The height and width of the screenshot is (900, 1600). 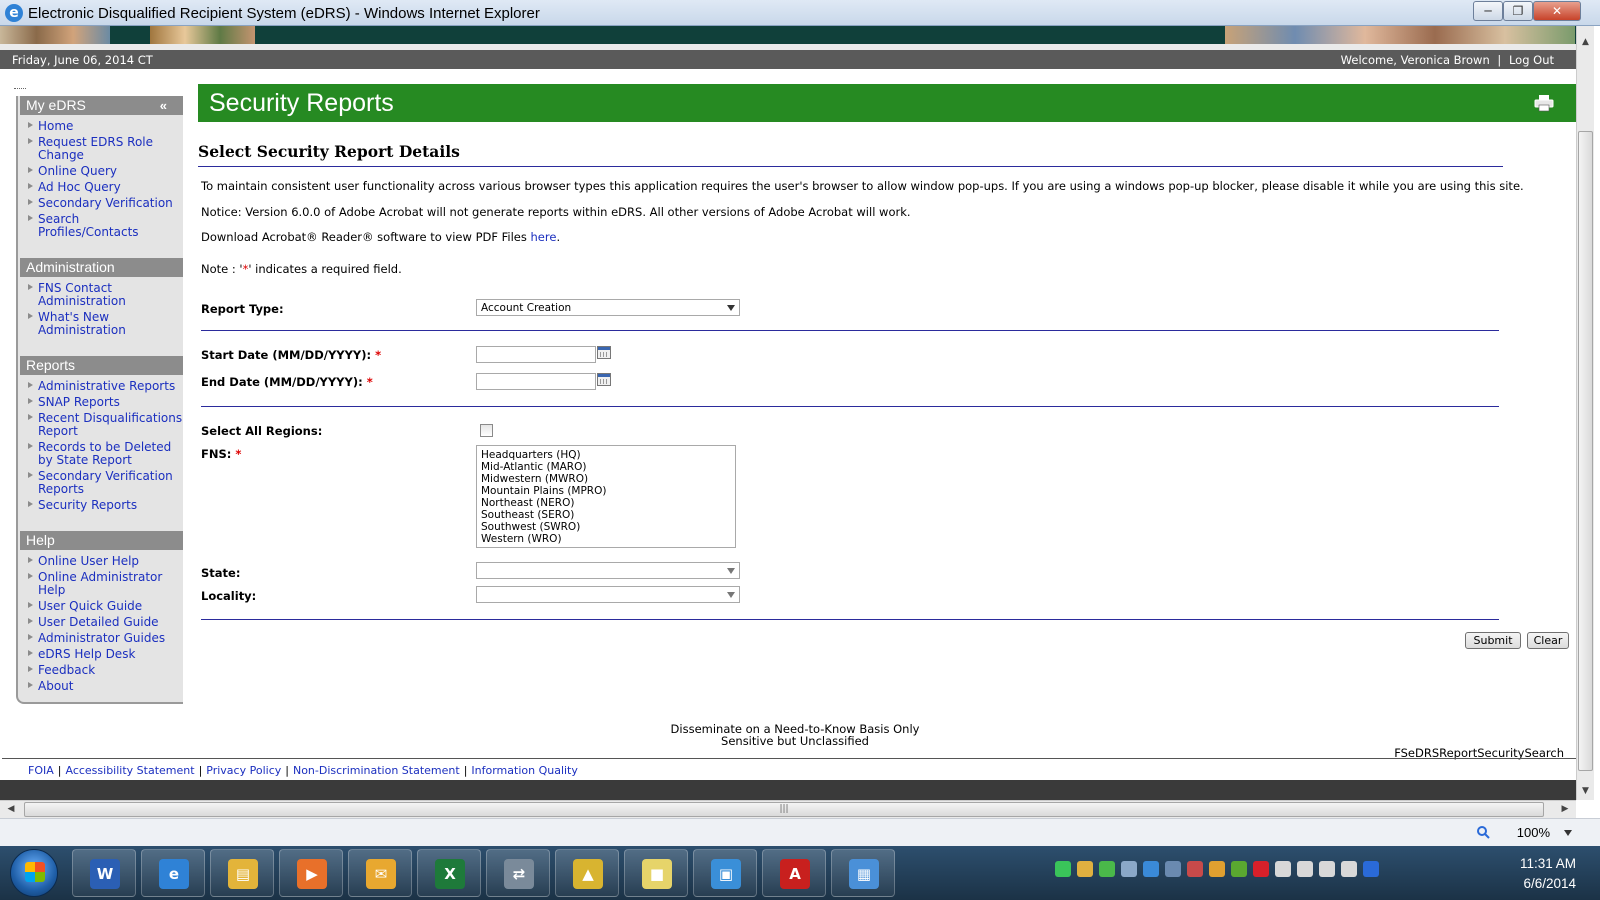 What do you see at coordinates (1585, 42) in the screenshot?
I see `scroll-up-icon: ▲` at bounding box center [1585, 42].